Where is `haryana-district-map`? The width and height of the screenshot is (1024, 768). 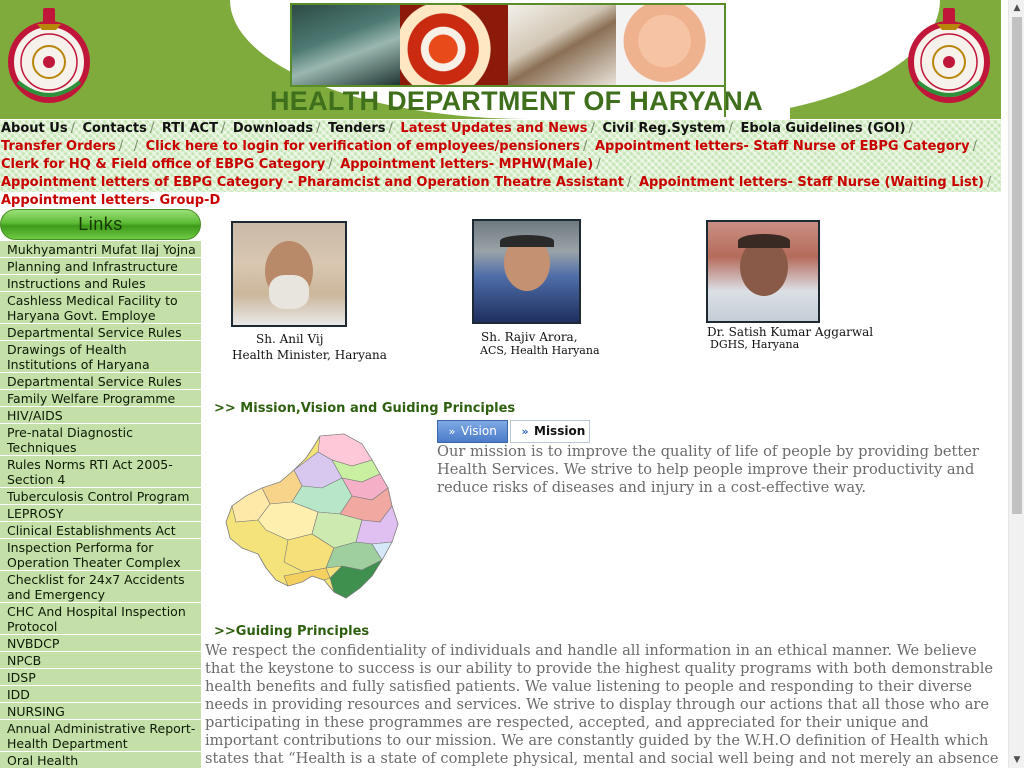
haryana-district-map is located at coordinates (312, 516).